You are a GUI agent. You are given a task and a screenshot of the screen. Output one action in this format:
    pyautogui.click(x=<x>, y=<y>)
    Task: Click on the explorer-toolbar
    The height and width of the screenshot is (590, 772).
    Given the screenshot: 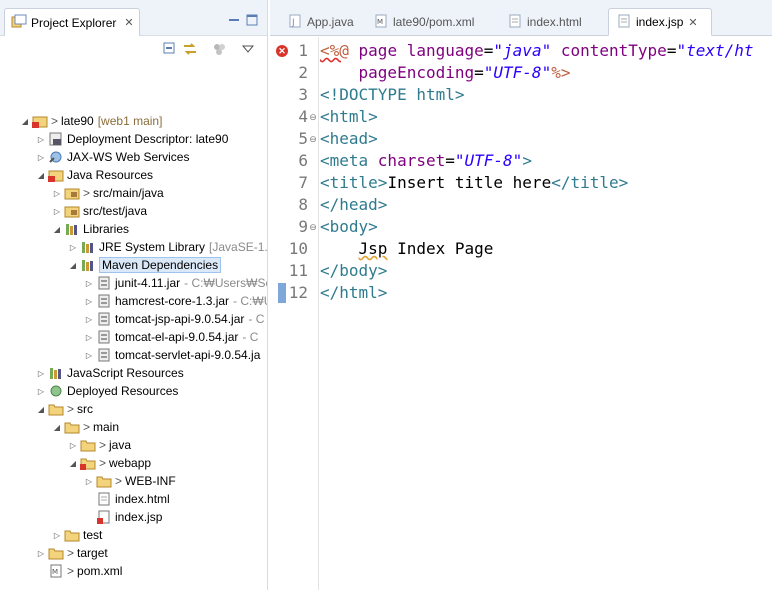 What is the action you would take?
    pyautogui.click(x=134, y=49)
    